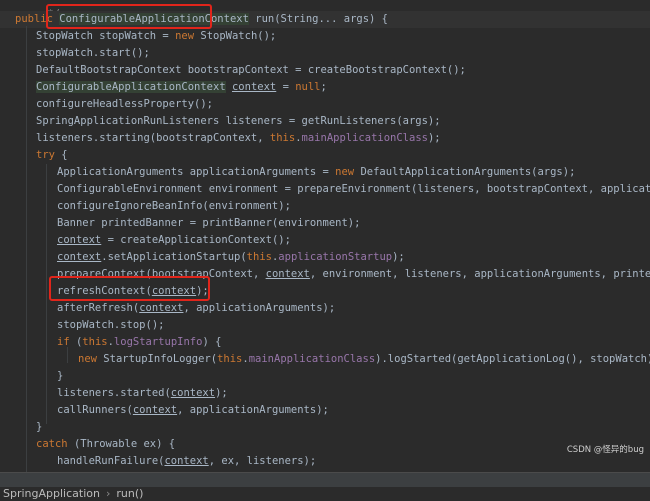  What do you see at coordinates (325, 104) in the screenshot?
I see `code-line: configureHeadlessProperty();` at bounding box center [325, 104].